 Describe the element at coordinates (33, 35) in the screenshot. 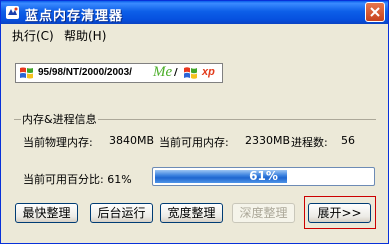

I see `menu-execute: 执行(C)` at that location.